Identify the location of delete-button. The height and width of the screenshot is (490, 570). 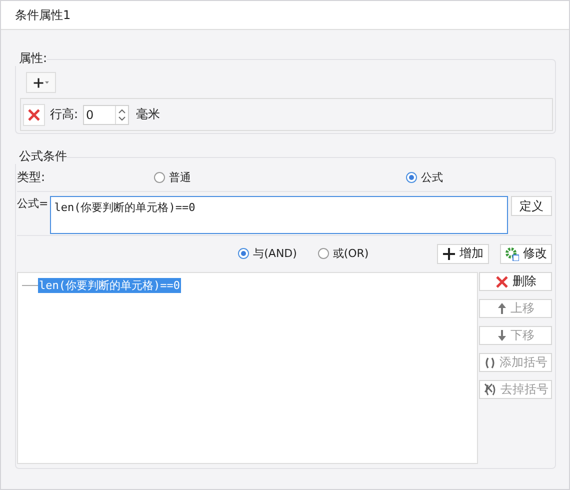
(34, 115).